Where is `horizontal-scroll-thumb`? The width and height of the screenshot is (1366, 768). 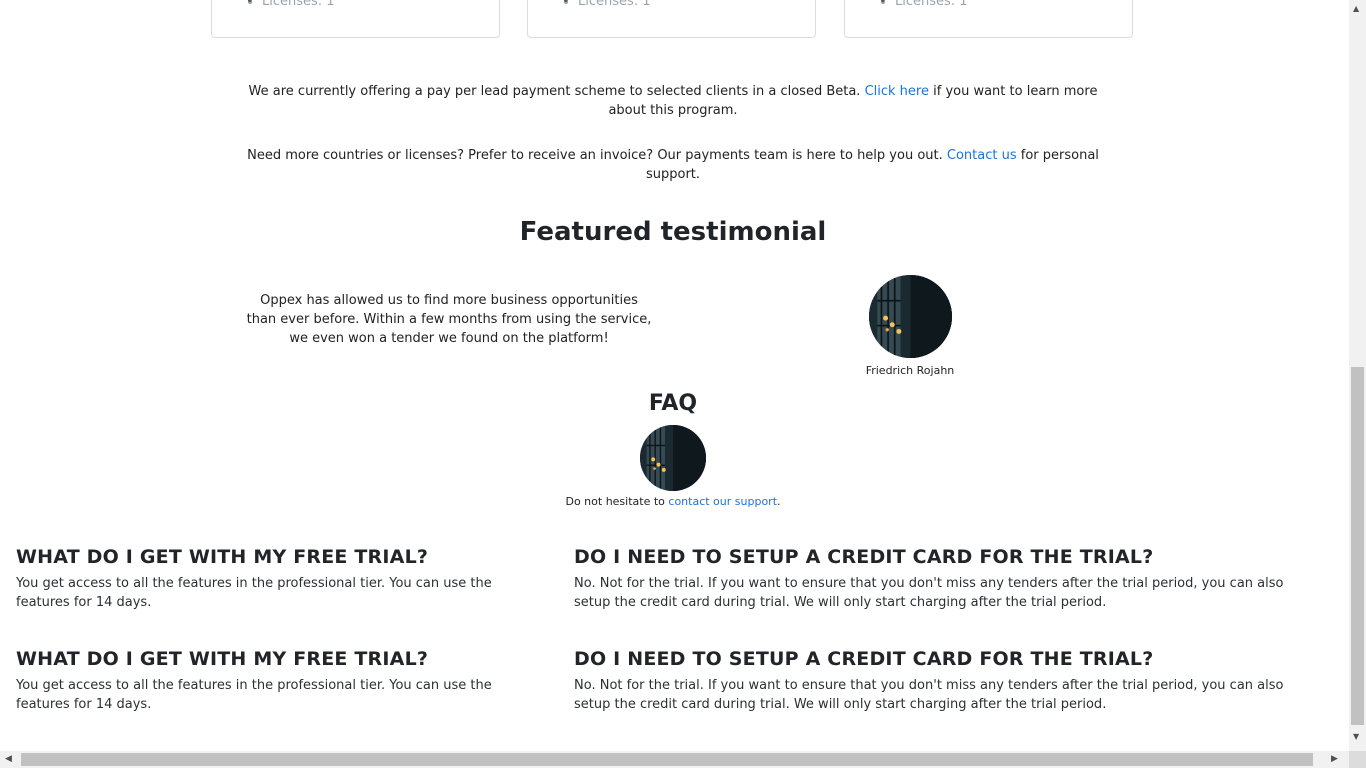 horizontal-scroll-thumb is located at coordinates (667, 759).